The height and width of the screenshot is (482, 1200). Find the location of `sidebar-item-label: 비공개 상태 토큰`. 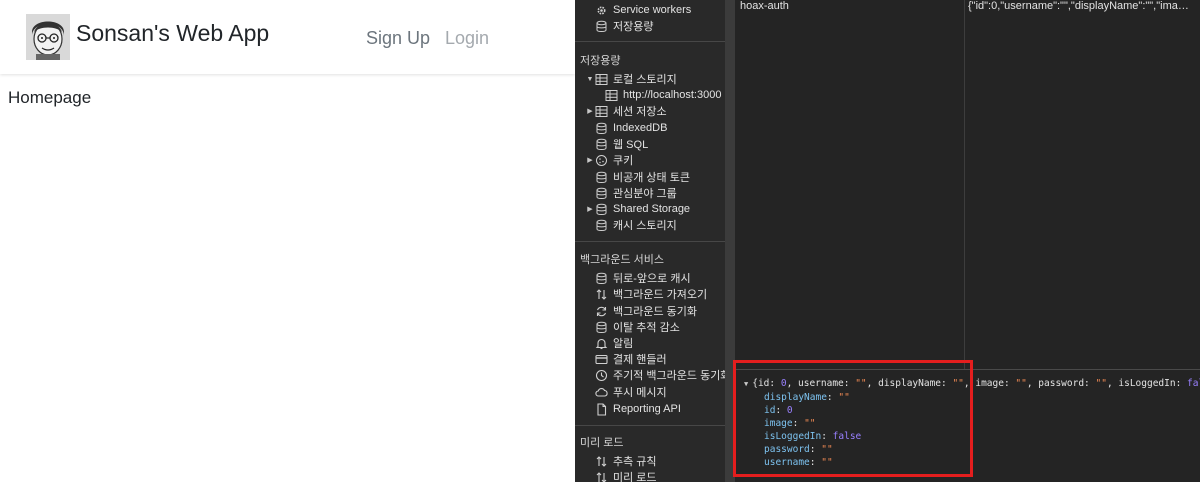

sidebar-item-label: 비공개 상태 토큰 is located at coordinates (651, 178).